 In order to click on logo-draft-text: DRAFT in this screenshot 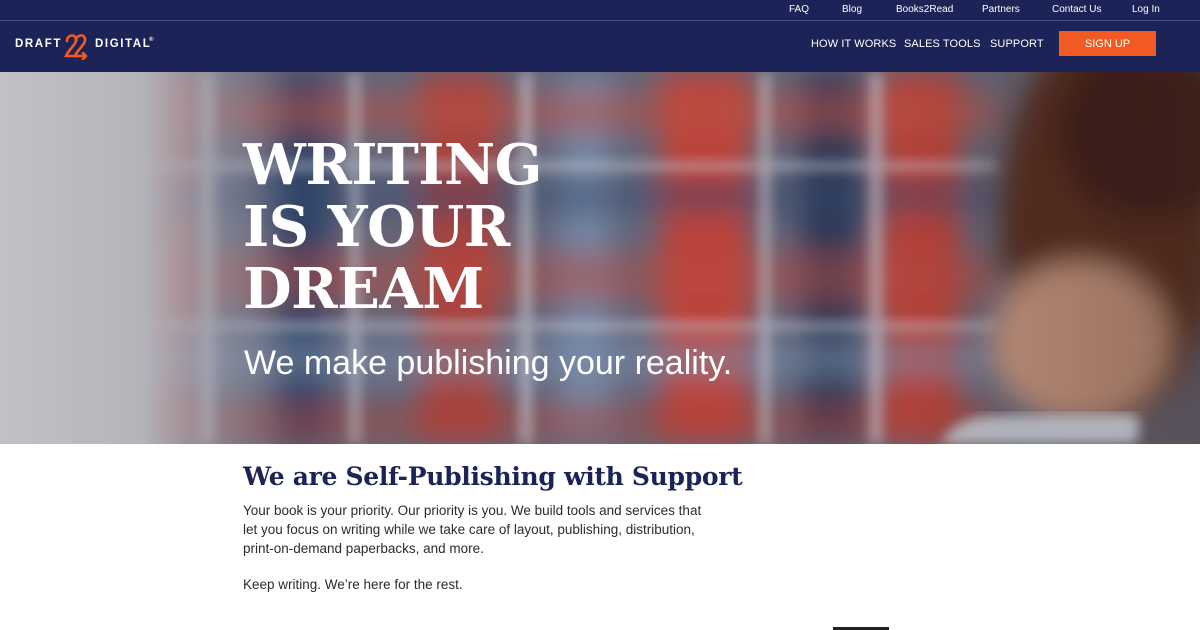, I will do `click(38, 44)`.